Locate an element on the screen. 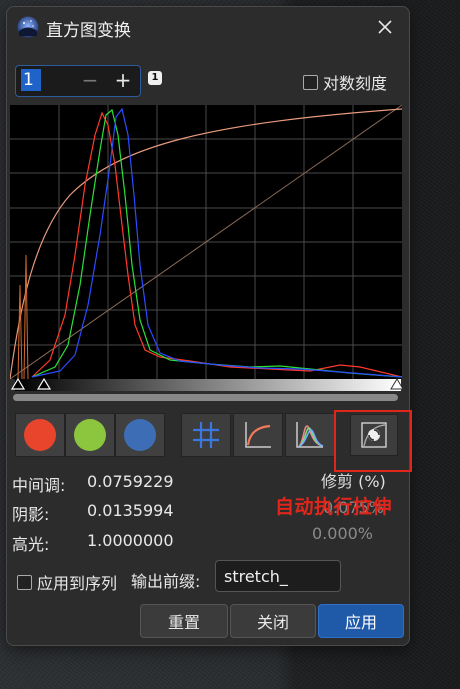  trim-value-highlights: 0.000% is located at coordinates (343, 533).